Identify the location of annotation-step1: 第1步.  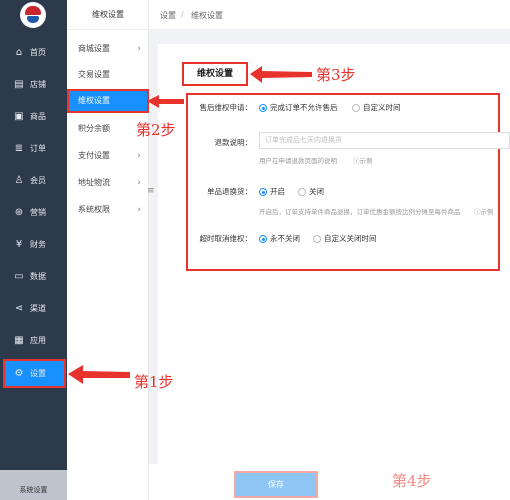
(154, 382).